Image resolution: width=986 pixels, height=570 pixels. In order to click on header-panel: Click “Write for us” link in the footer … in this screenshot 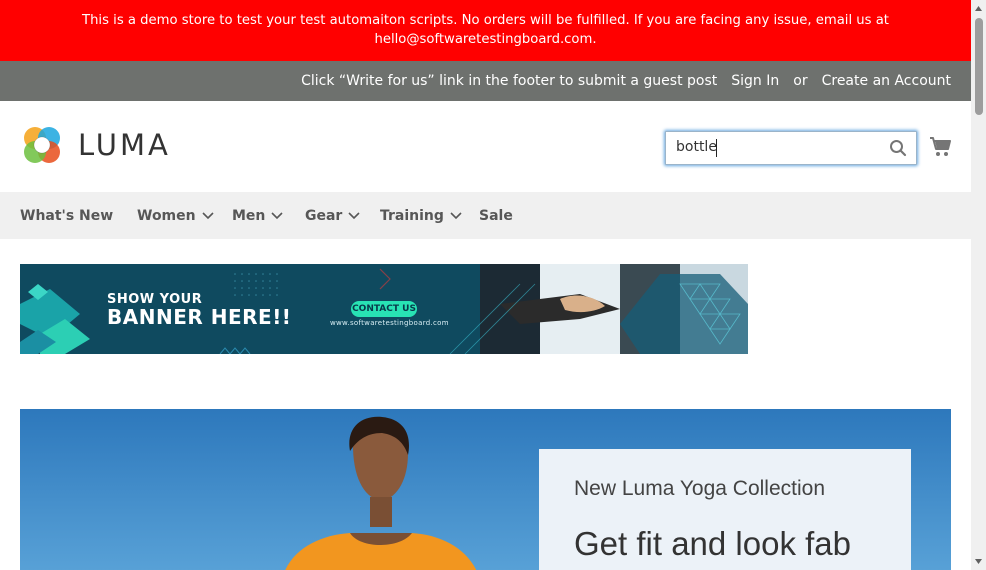, I will do `click(485, 81)`.